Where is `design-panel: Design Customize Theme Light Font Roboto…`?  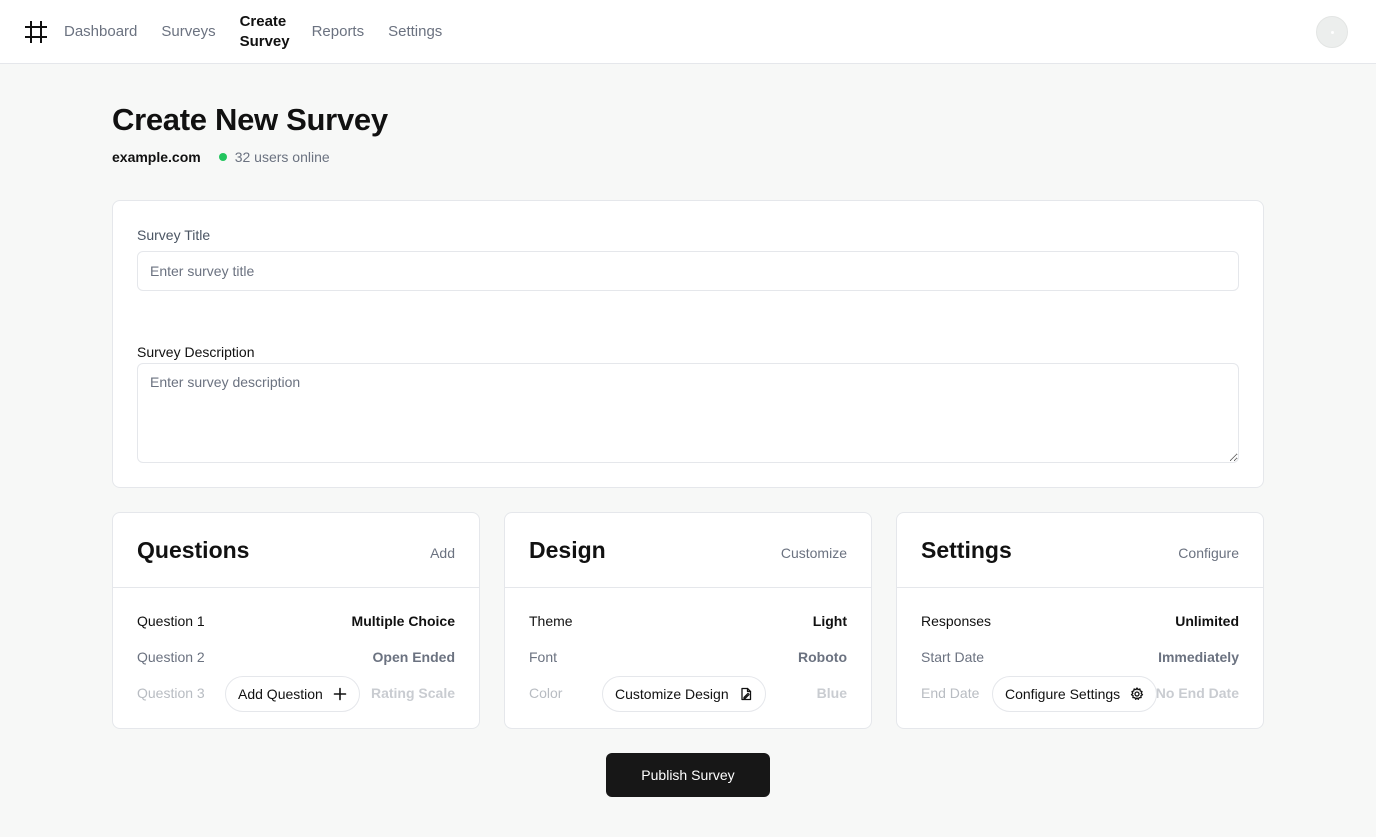 design-panel: Design Customize Theme Light Font Roboto… is located at coordinates (688, 620).